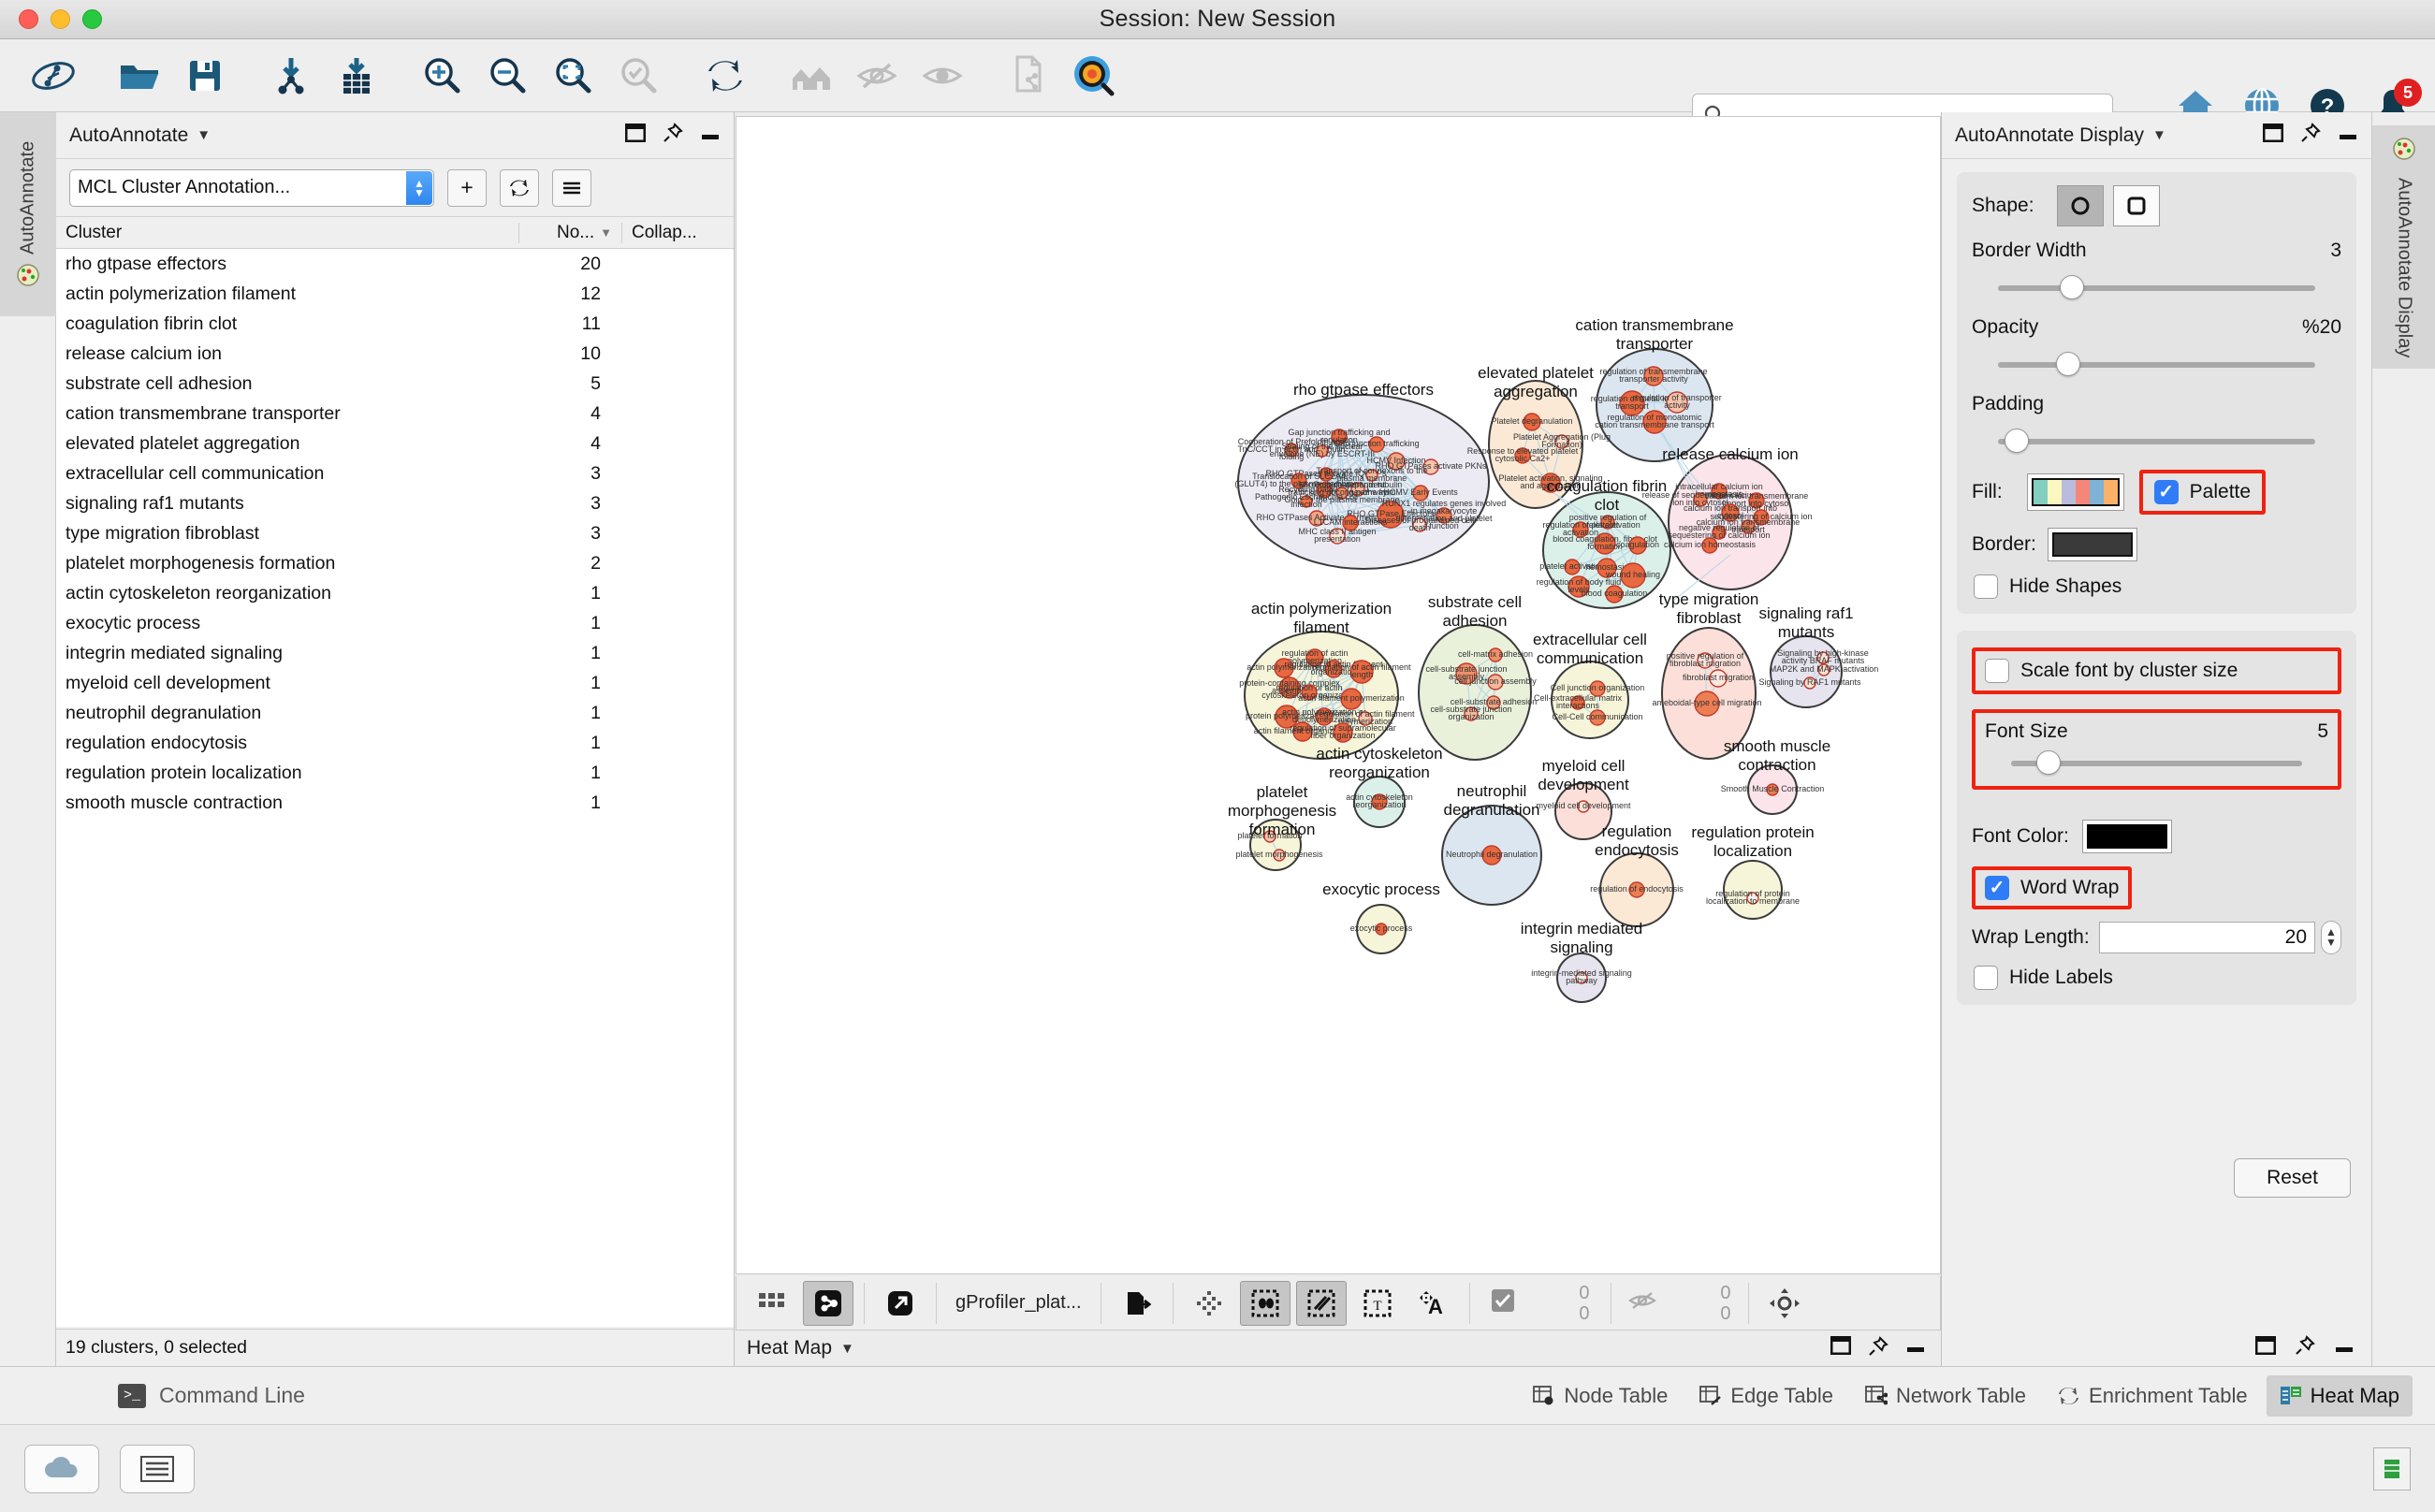  What do you see at coordinates (139, 76) in the screenshot?
I see `open-folder-icon` at bounding box center [139, 76].